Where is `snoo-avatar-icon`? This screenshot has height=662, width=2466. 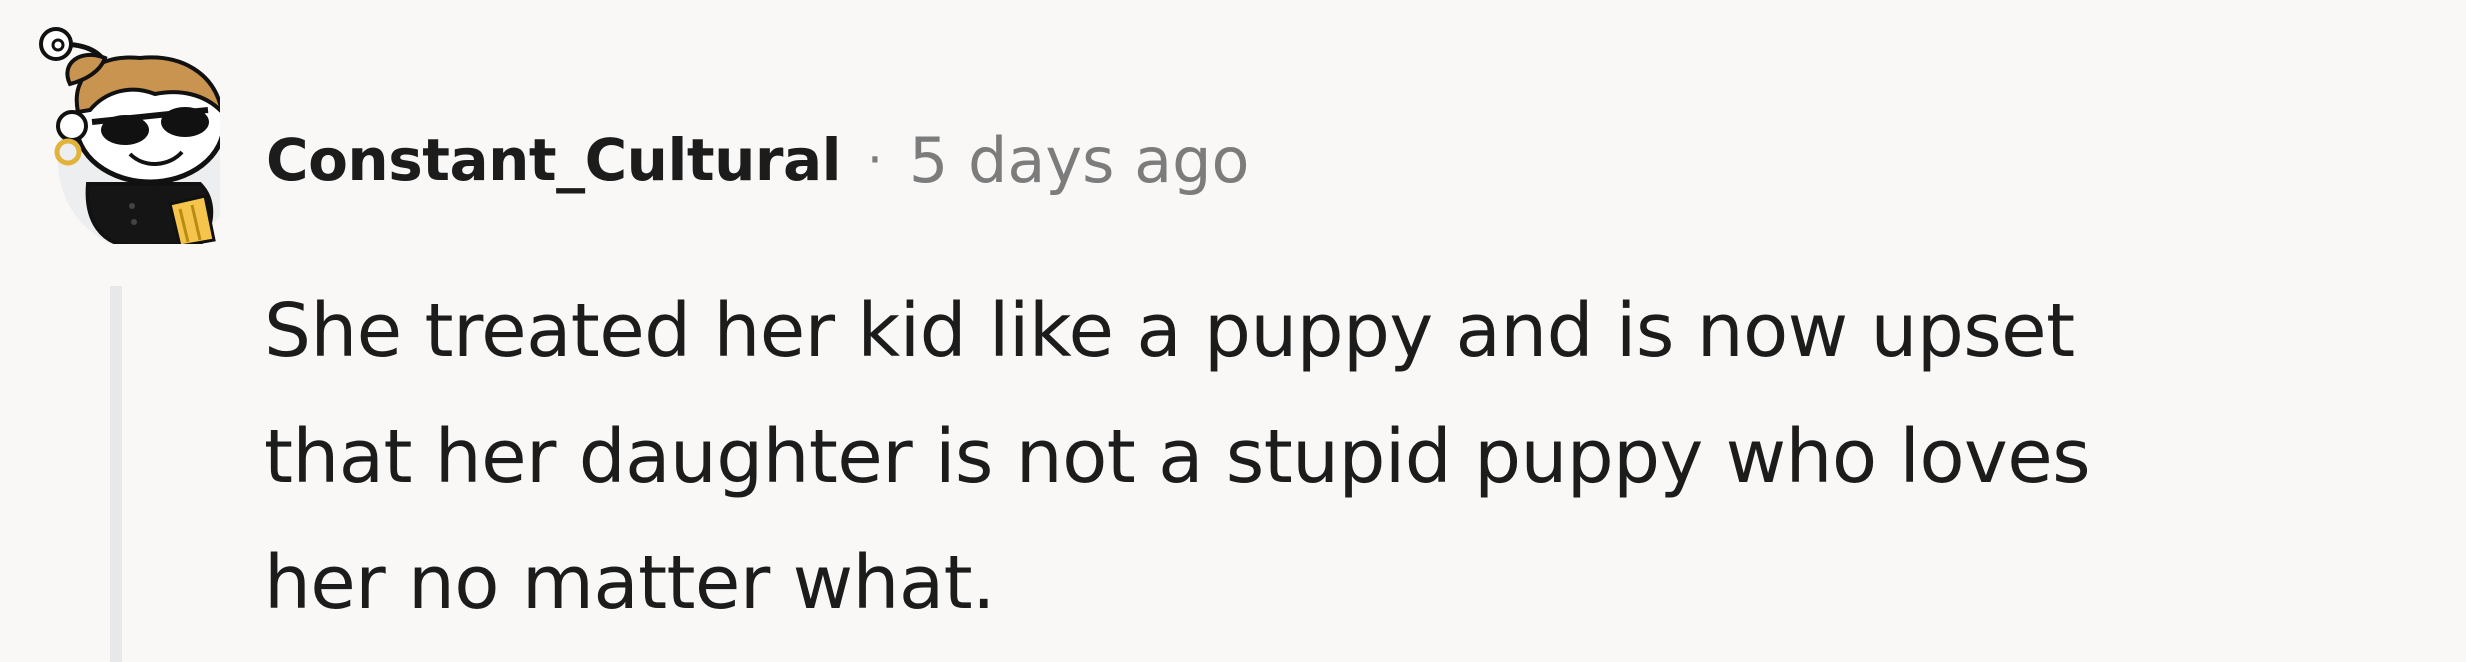
snoo-avatar-icon is located at coordinates (138, 139).